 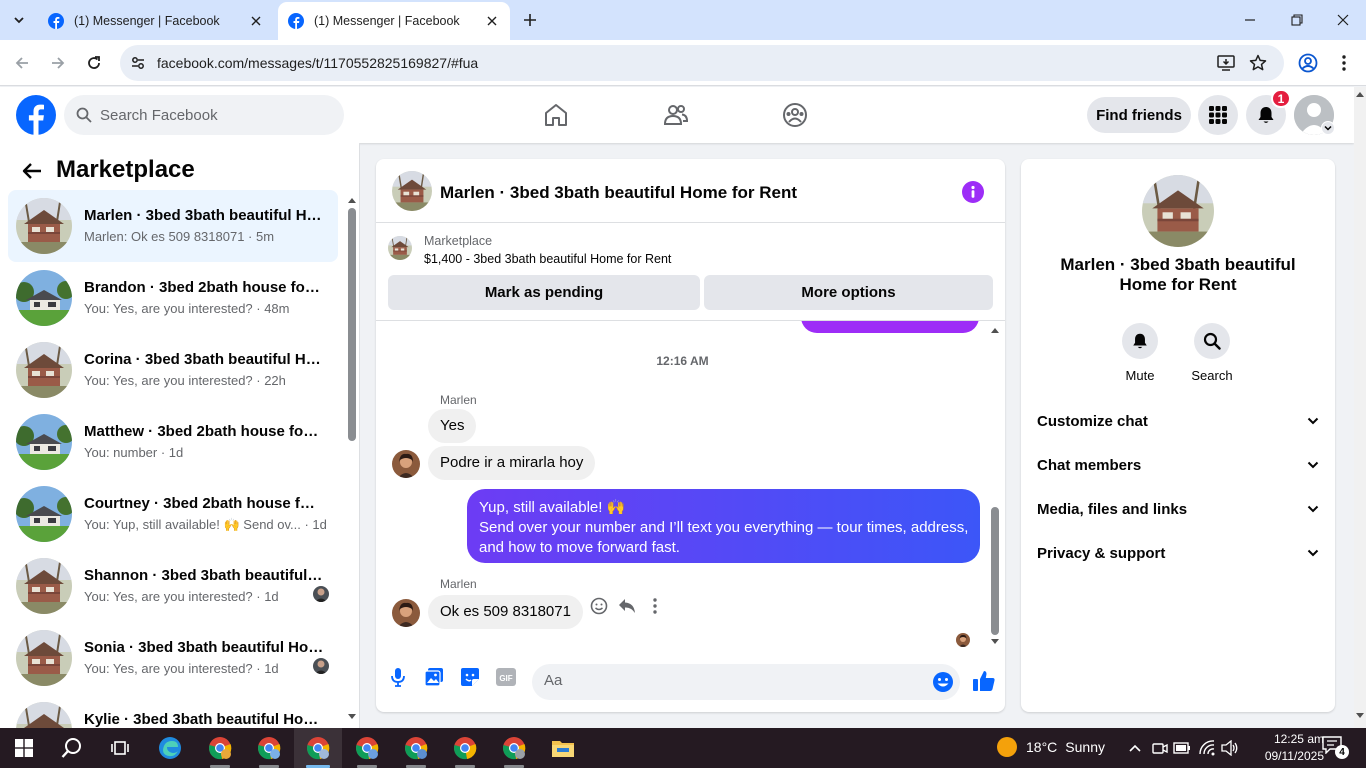 I want to click on taskbar-edge, so click(x=170, y=748).